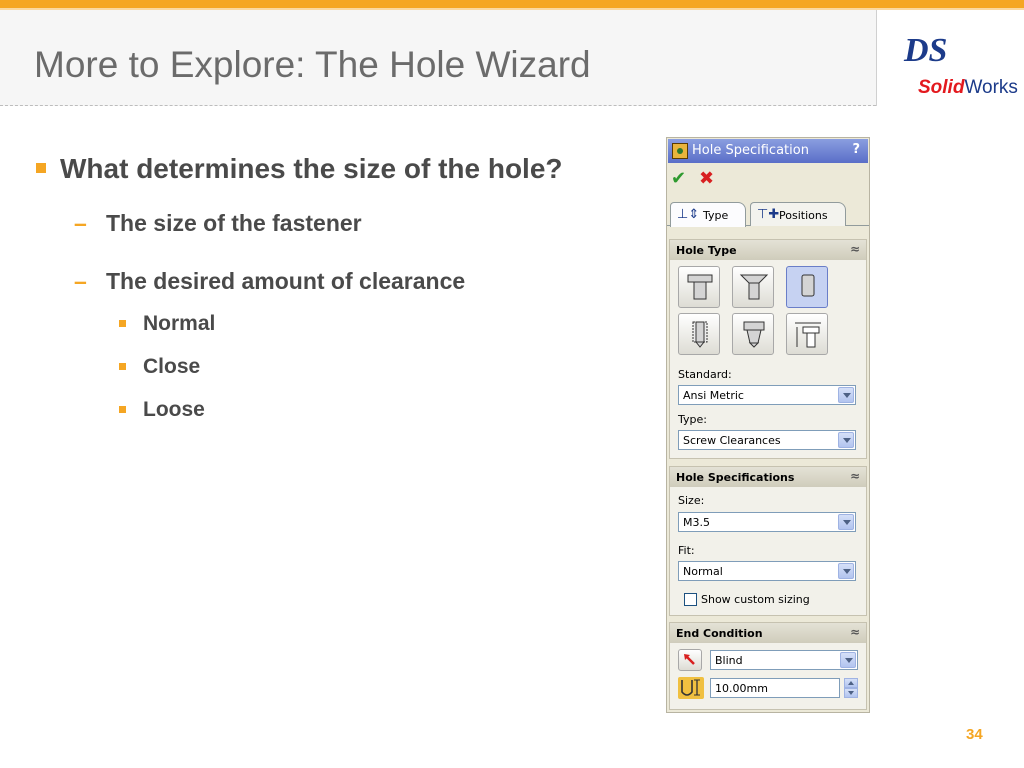 The height and width of the screenshot is (768, 1024). I want to click on slide-header: More to Explore: The Hole Wizard, so click(438, 58).